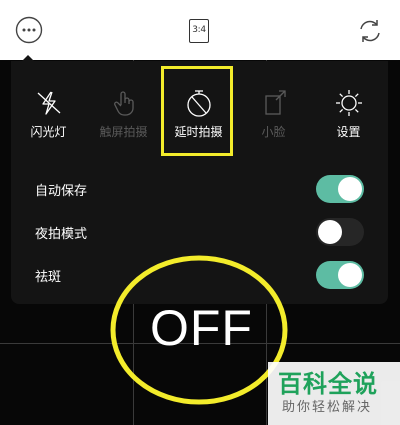 The image size is (400, 425). What do you see at coordinates (123, 132) in the screenshot?
I see `option-label: 触屏拍摄` at bounding box center [123, 132].